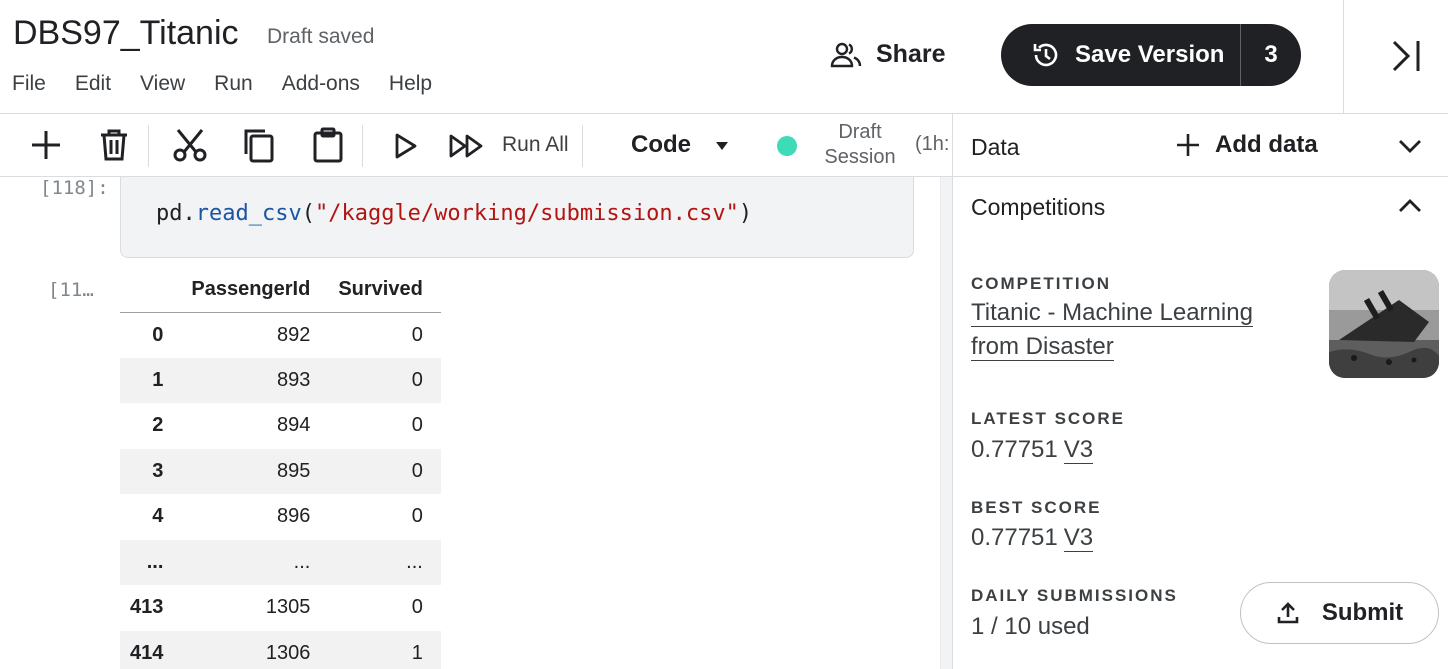 This screenshot has width=1448, height=669. I want to click on competition-thumbnail, so click(1384, 324).